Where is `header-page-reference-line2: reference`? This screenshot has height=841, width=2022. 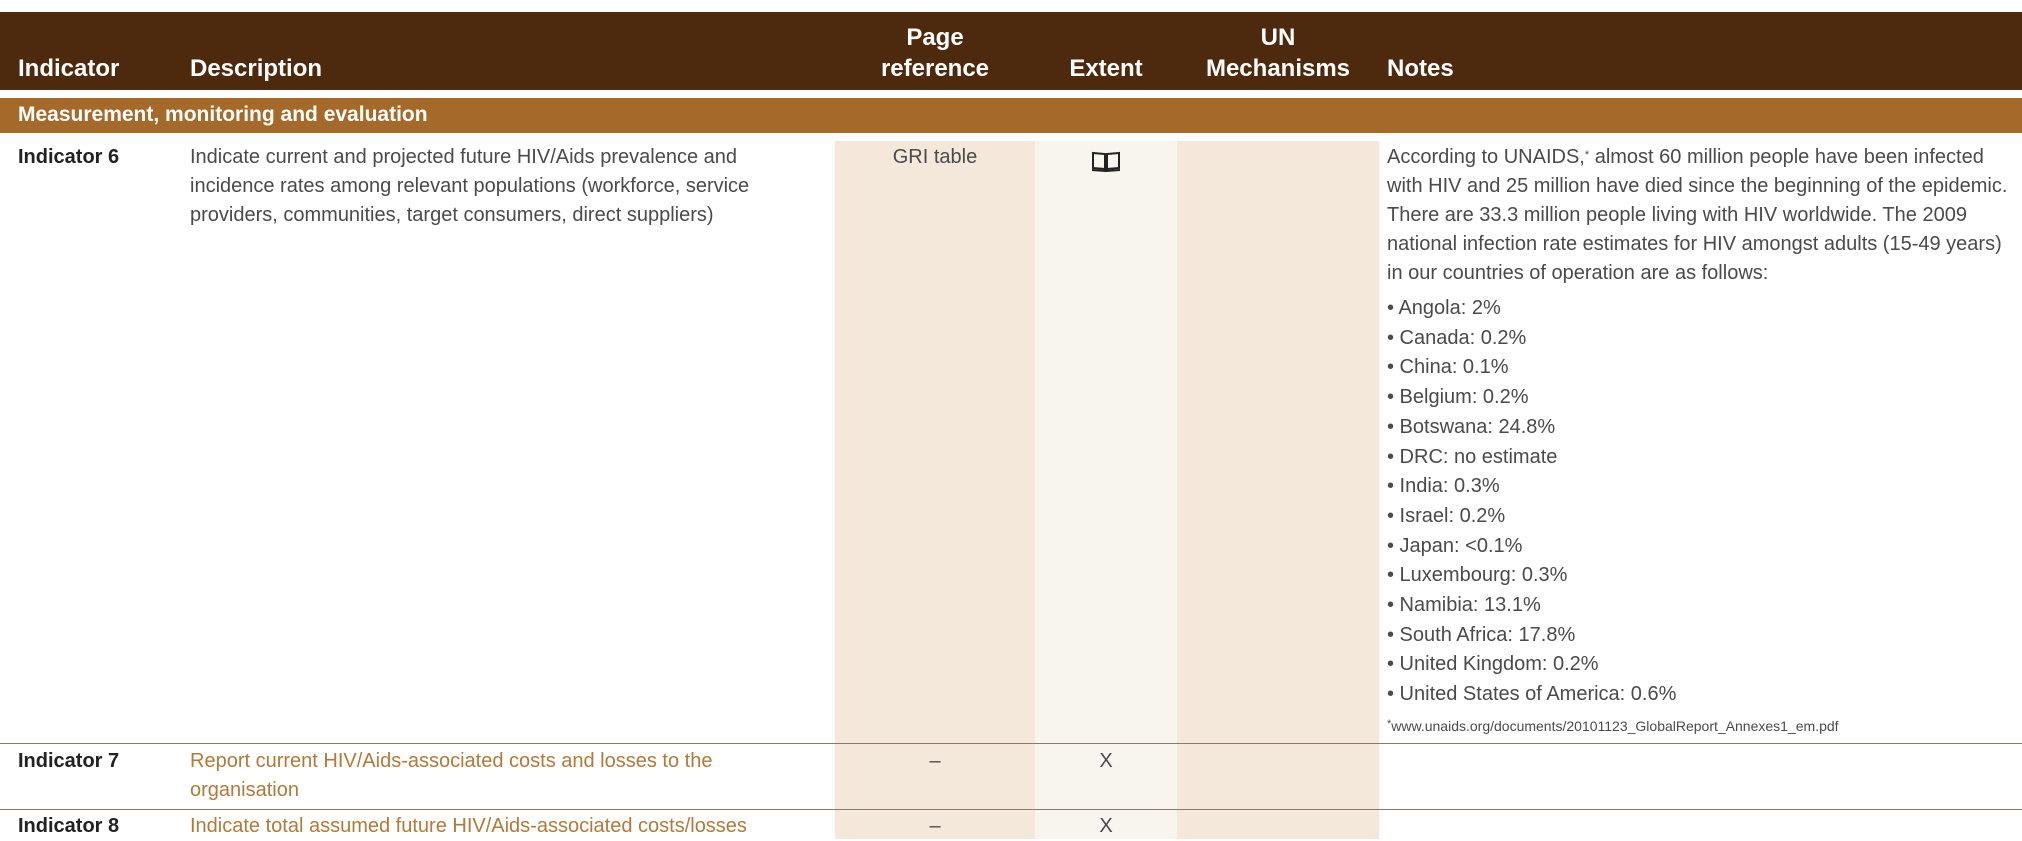
header-page-reference-line2: reference is located at coordinates (935, 68).